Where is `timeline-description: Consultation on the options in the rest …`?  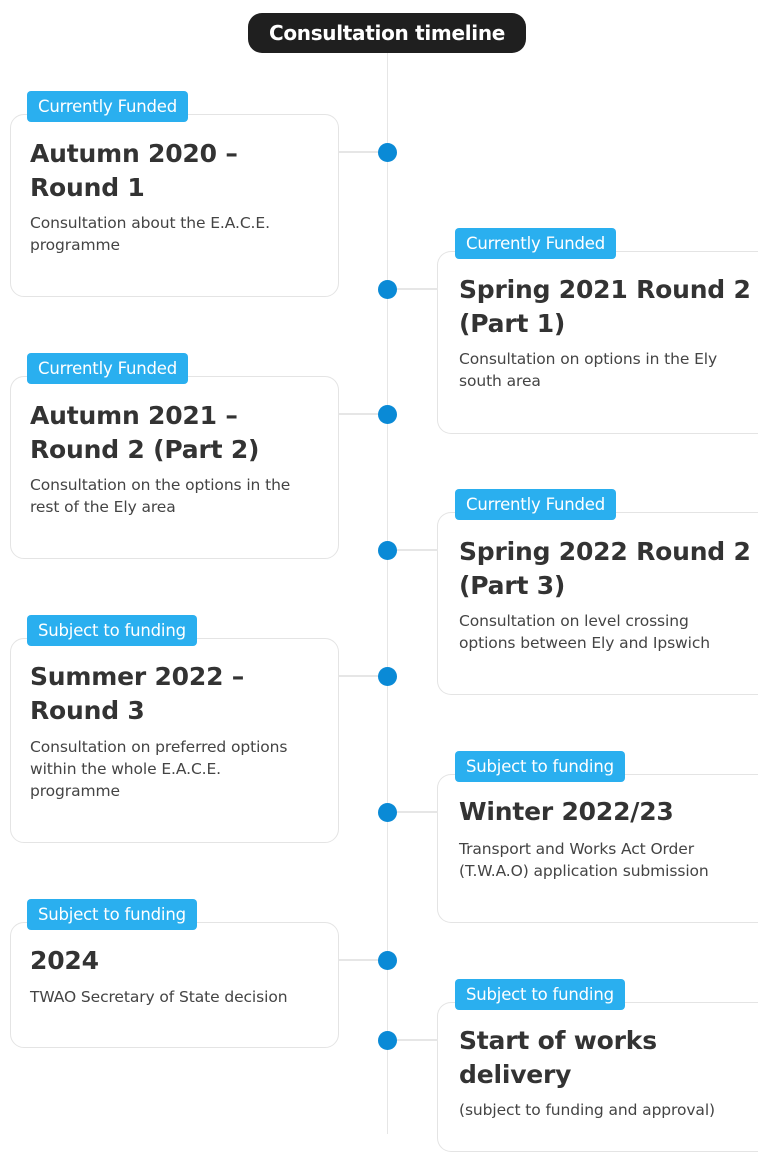
timeline-description: Consultation on the options in the rest … is located at coordinates (160, 496).